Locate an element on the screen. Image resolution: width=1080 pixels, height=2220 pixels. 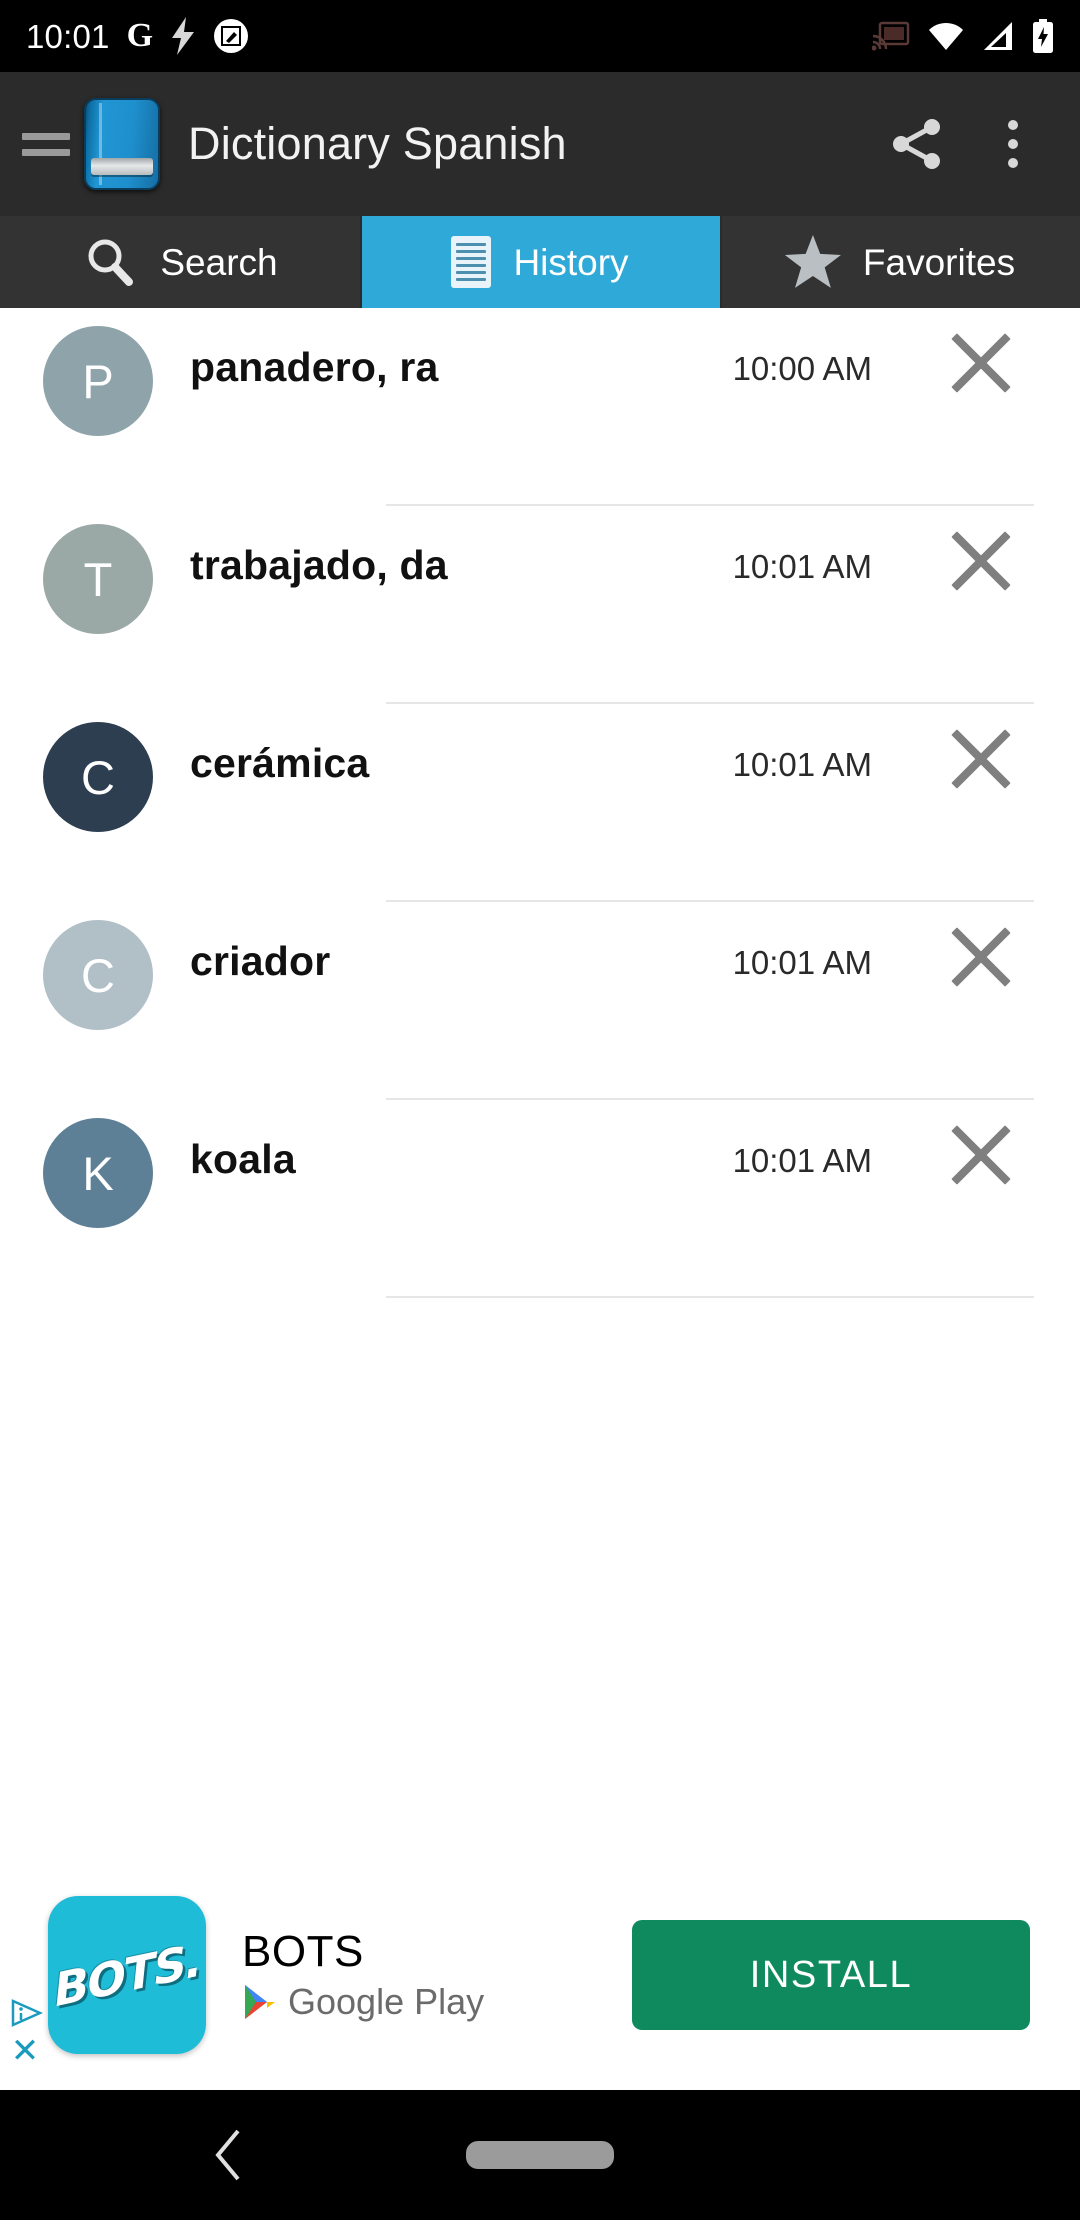
ad-title: BOTS is located at coordinates (303, 1951).